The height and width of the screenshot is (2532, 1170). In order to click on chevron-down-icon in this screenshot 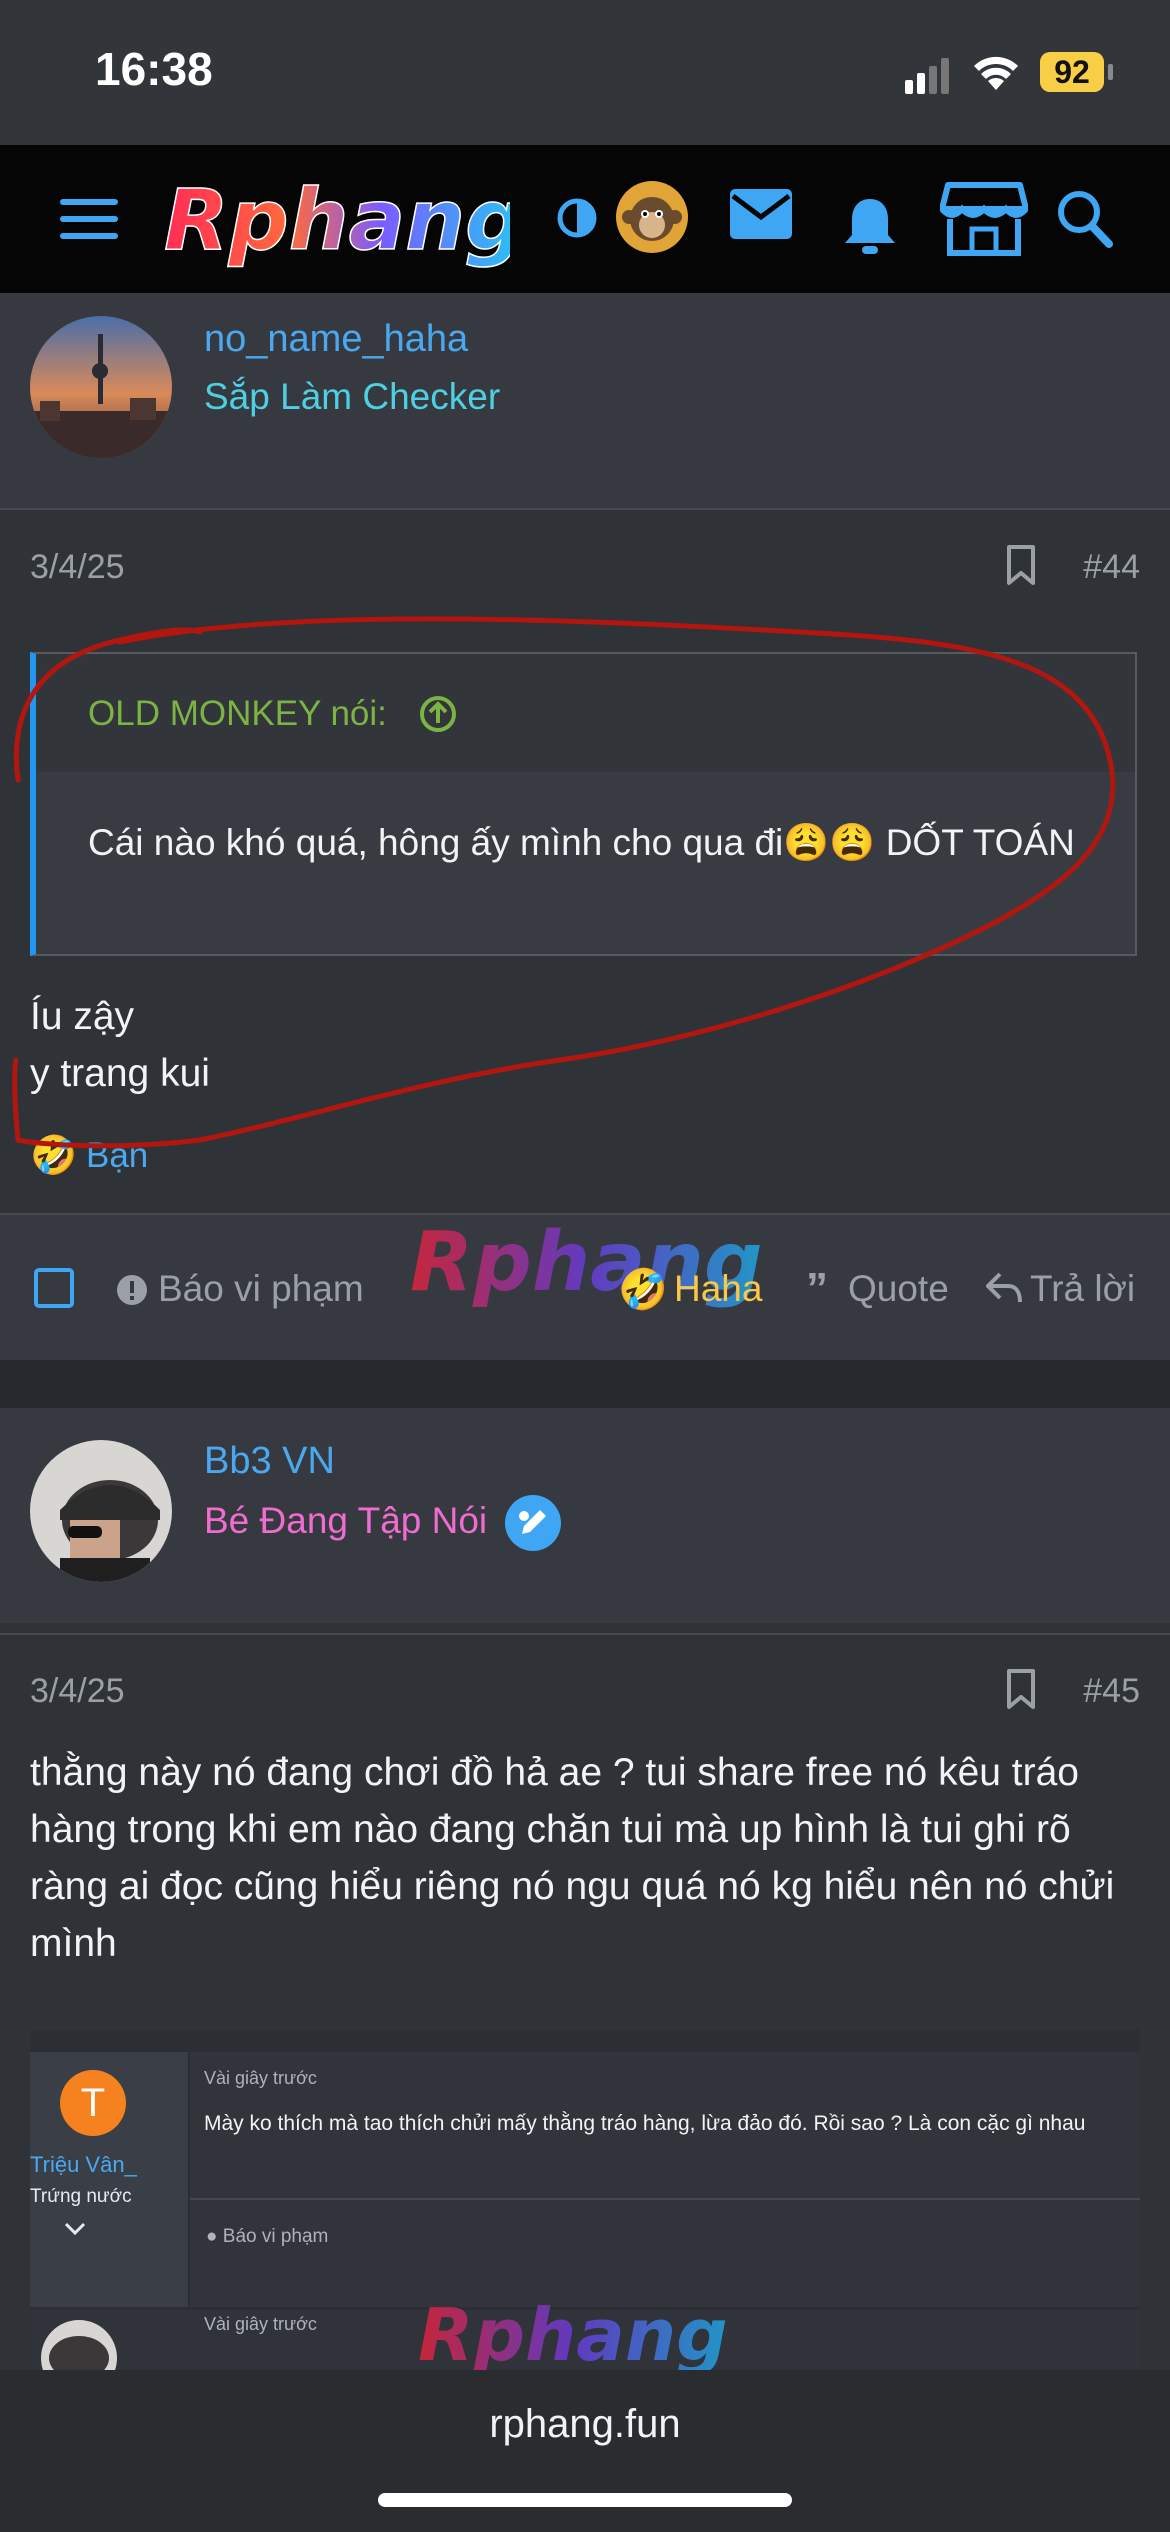, I will do `click(75, 2229)`.